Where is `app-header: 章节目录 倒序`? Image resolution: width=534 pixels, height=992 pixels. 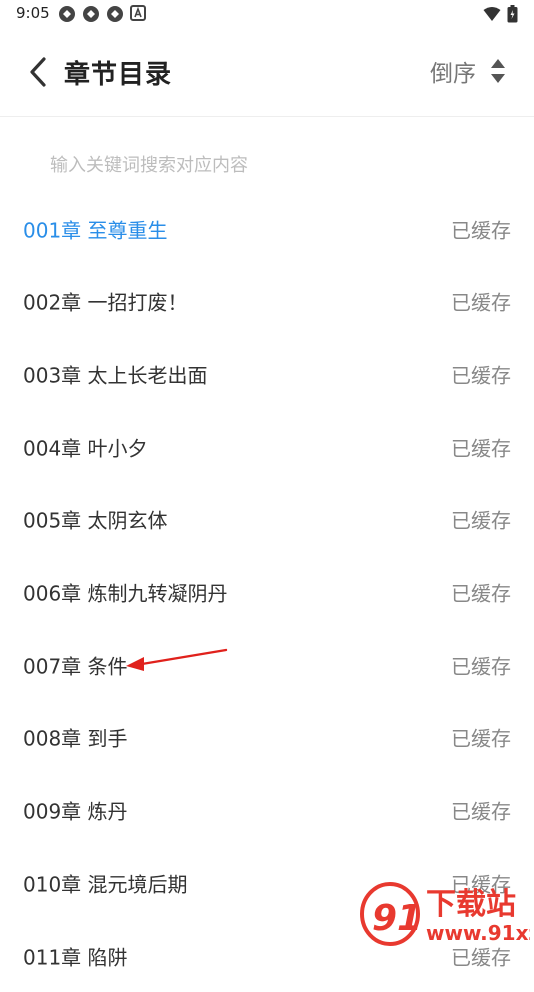
app-header: 章节目录 倒序 is located at coordinates (267, 72).